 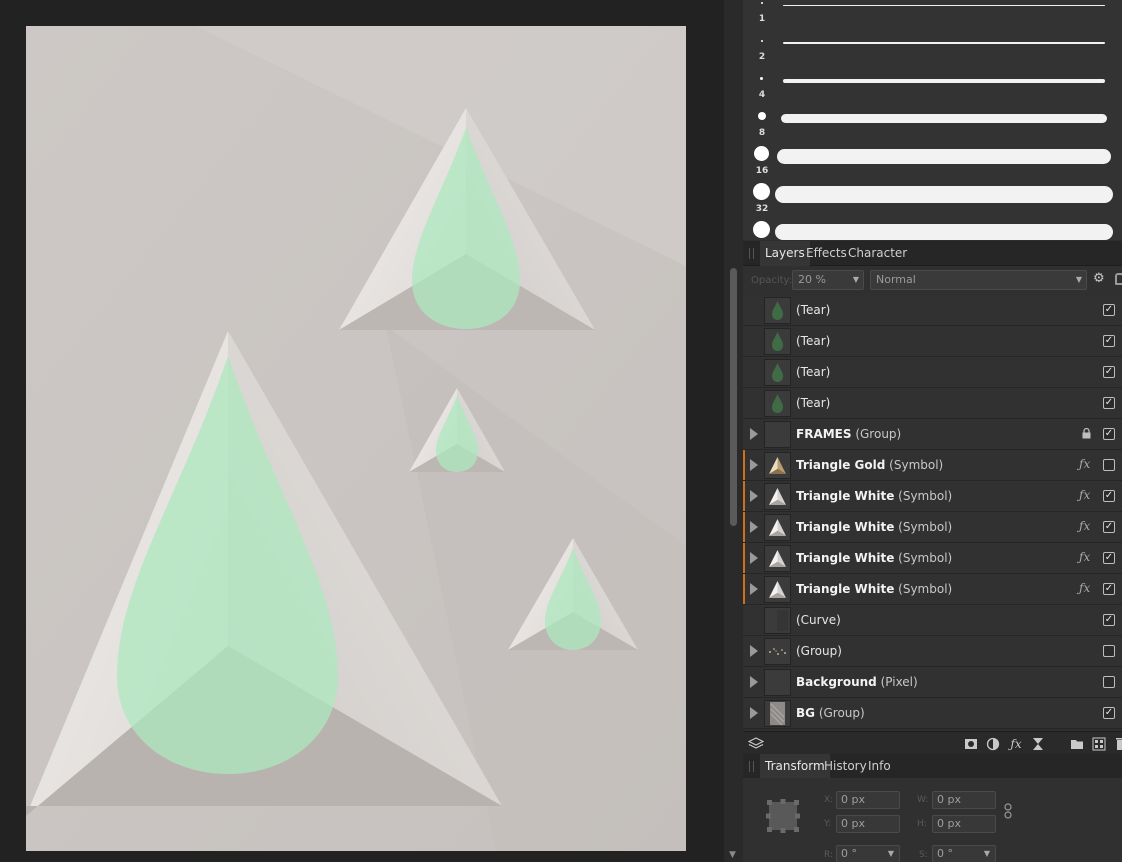 I want to click on x-field: 0 px, so click(x=868, y=800).